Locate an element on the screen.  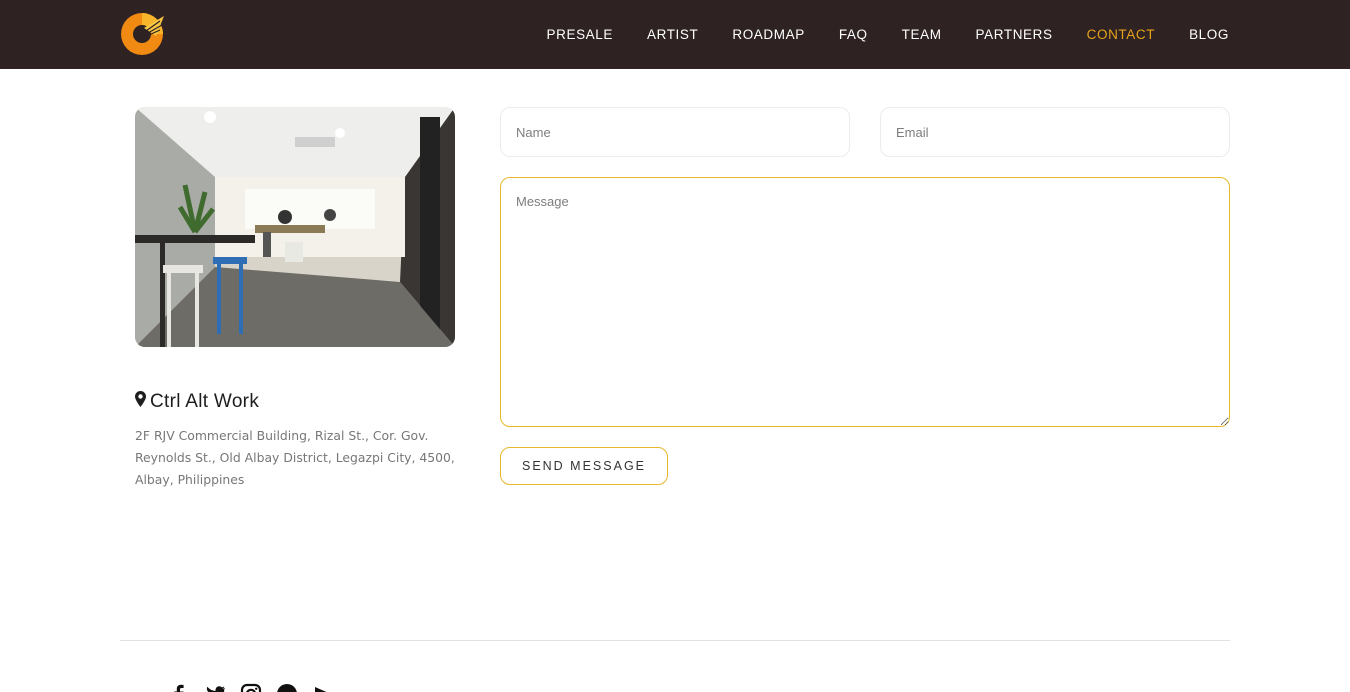
social-links is located at coordinates (251, 687).